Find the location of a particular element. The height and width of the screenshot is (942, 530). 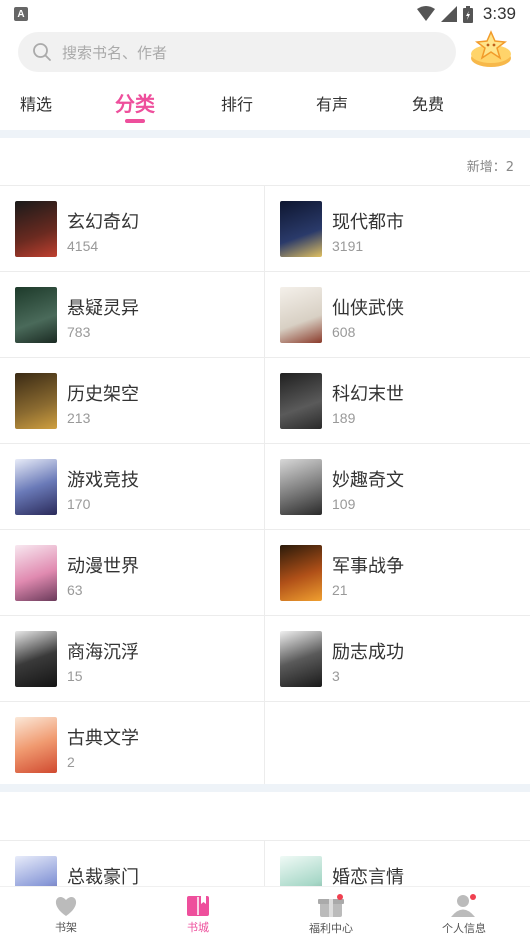

tab-featured: 精选 is located at coordinates (36, 103).